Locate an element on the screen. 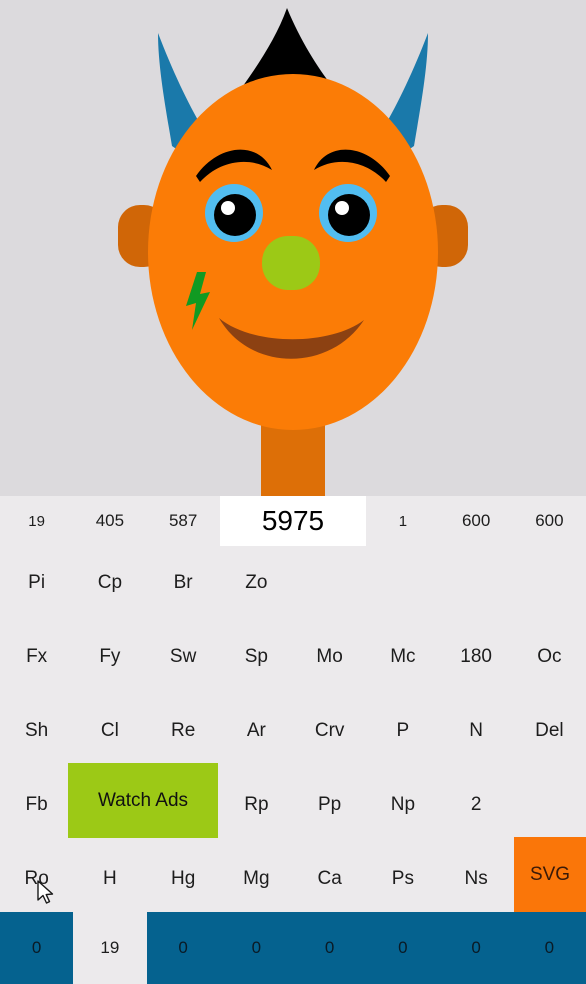 This screenshot has height=984, width=586. value-cell-selected: 5975 is located at coordinates (293, 521).